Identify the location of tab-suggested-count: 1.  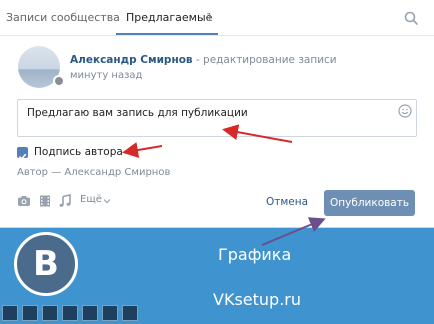
(209, 17).